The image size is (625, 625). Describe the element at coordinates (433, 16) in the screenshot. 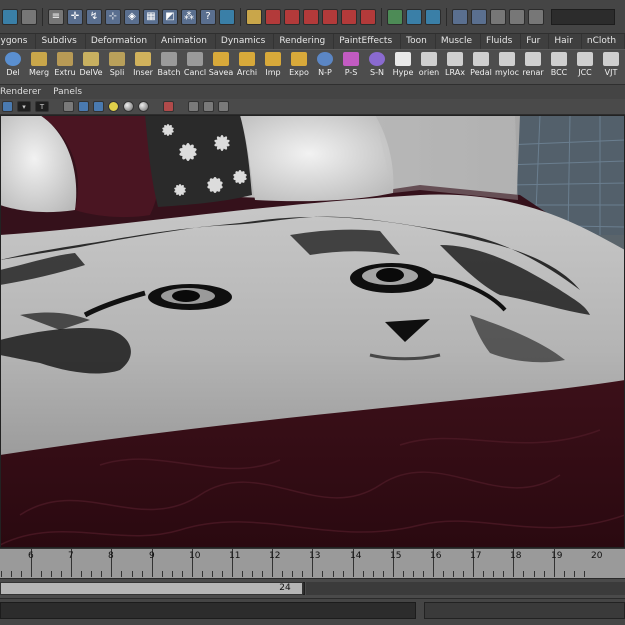

I see `ipr-render-icon` at that location.